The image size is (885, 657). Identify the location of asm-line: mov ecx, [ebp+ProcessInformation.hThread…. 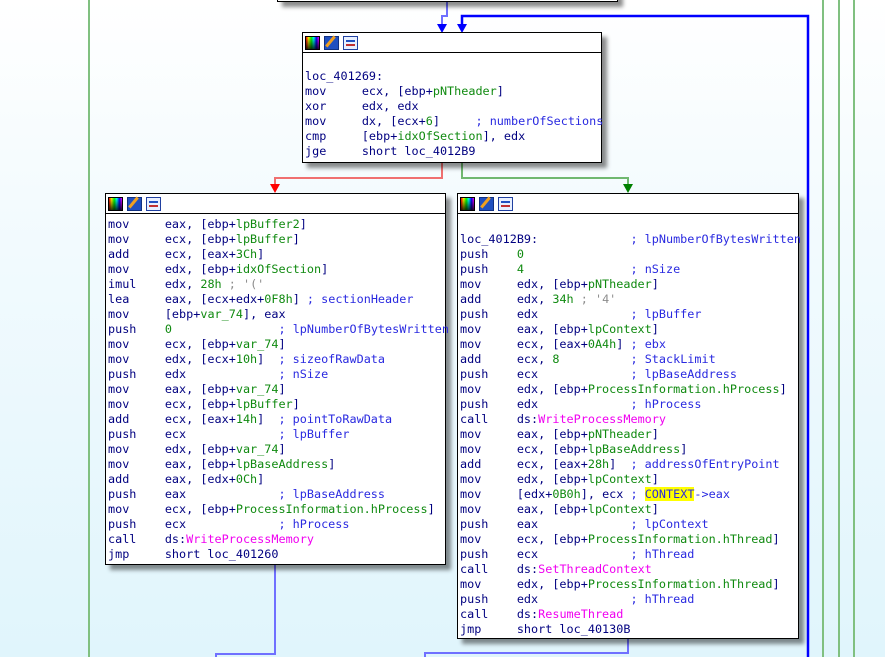
(629, 539).